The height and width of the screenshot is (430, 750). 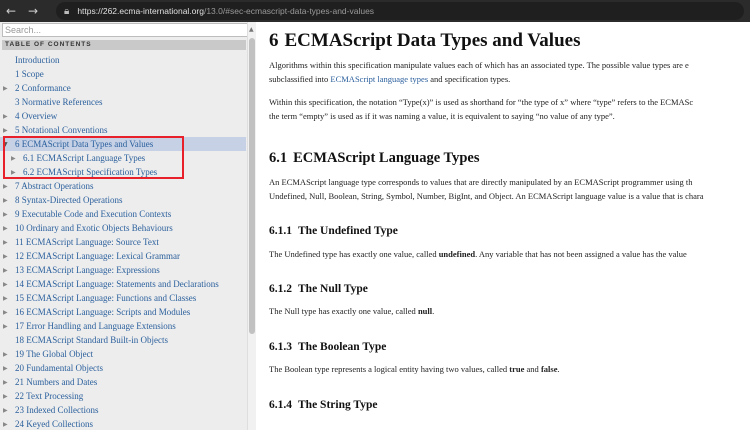 I want to click on toc-item: ▶ 20 Fundamental Objects, so click(x=123, y=368).